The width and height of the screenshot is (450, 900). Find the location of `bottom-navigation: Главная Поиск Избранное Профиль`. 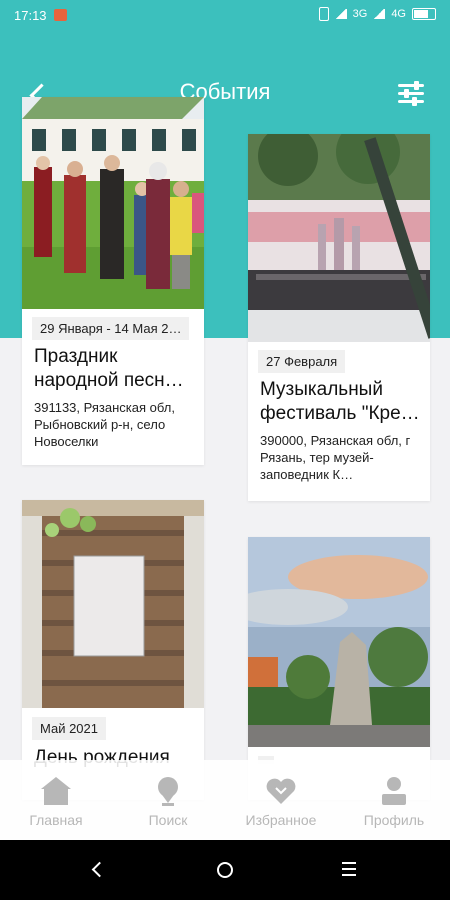

bottom-navigation: Главная Поиск Избранное Профиль is located at coordinates (225, 800).